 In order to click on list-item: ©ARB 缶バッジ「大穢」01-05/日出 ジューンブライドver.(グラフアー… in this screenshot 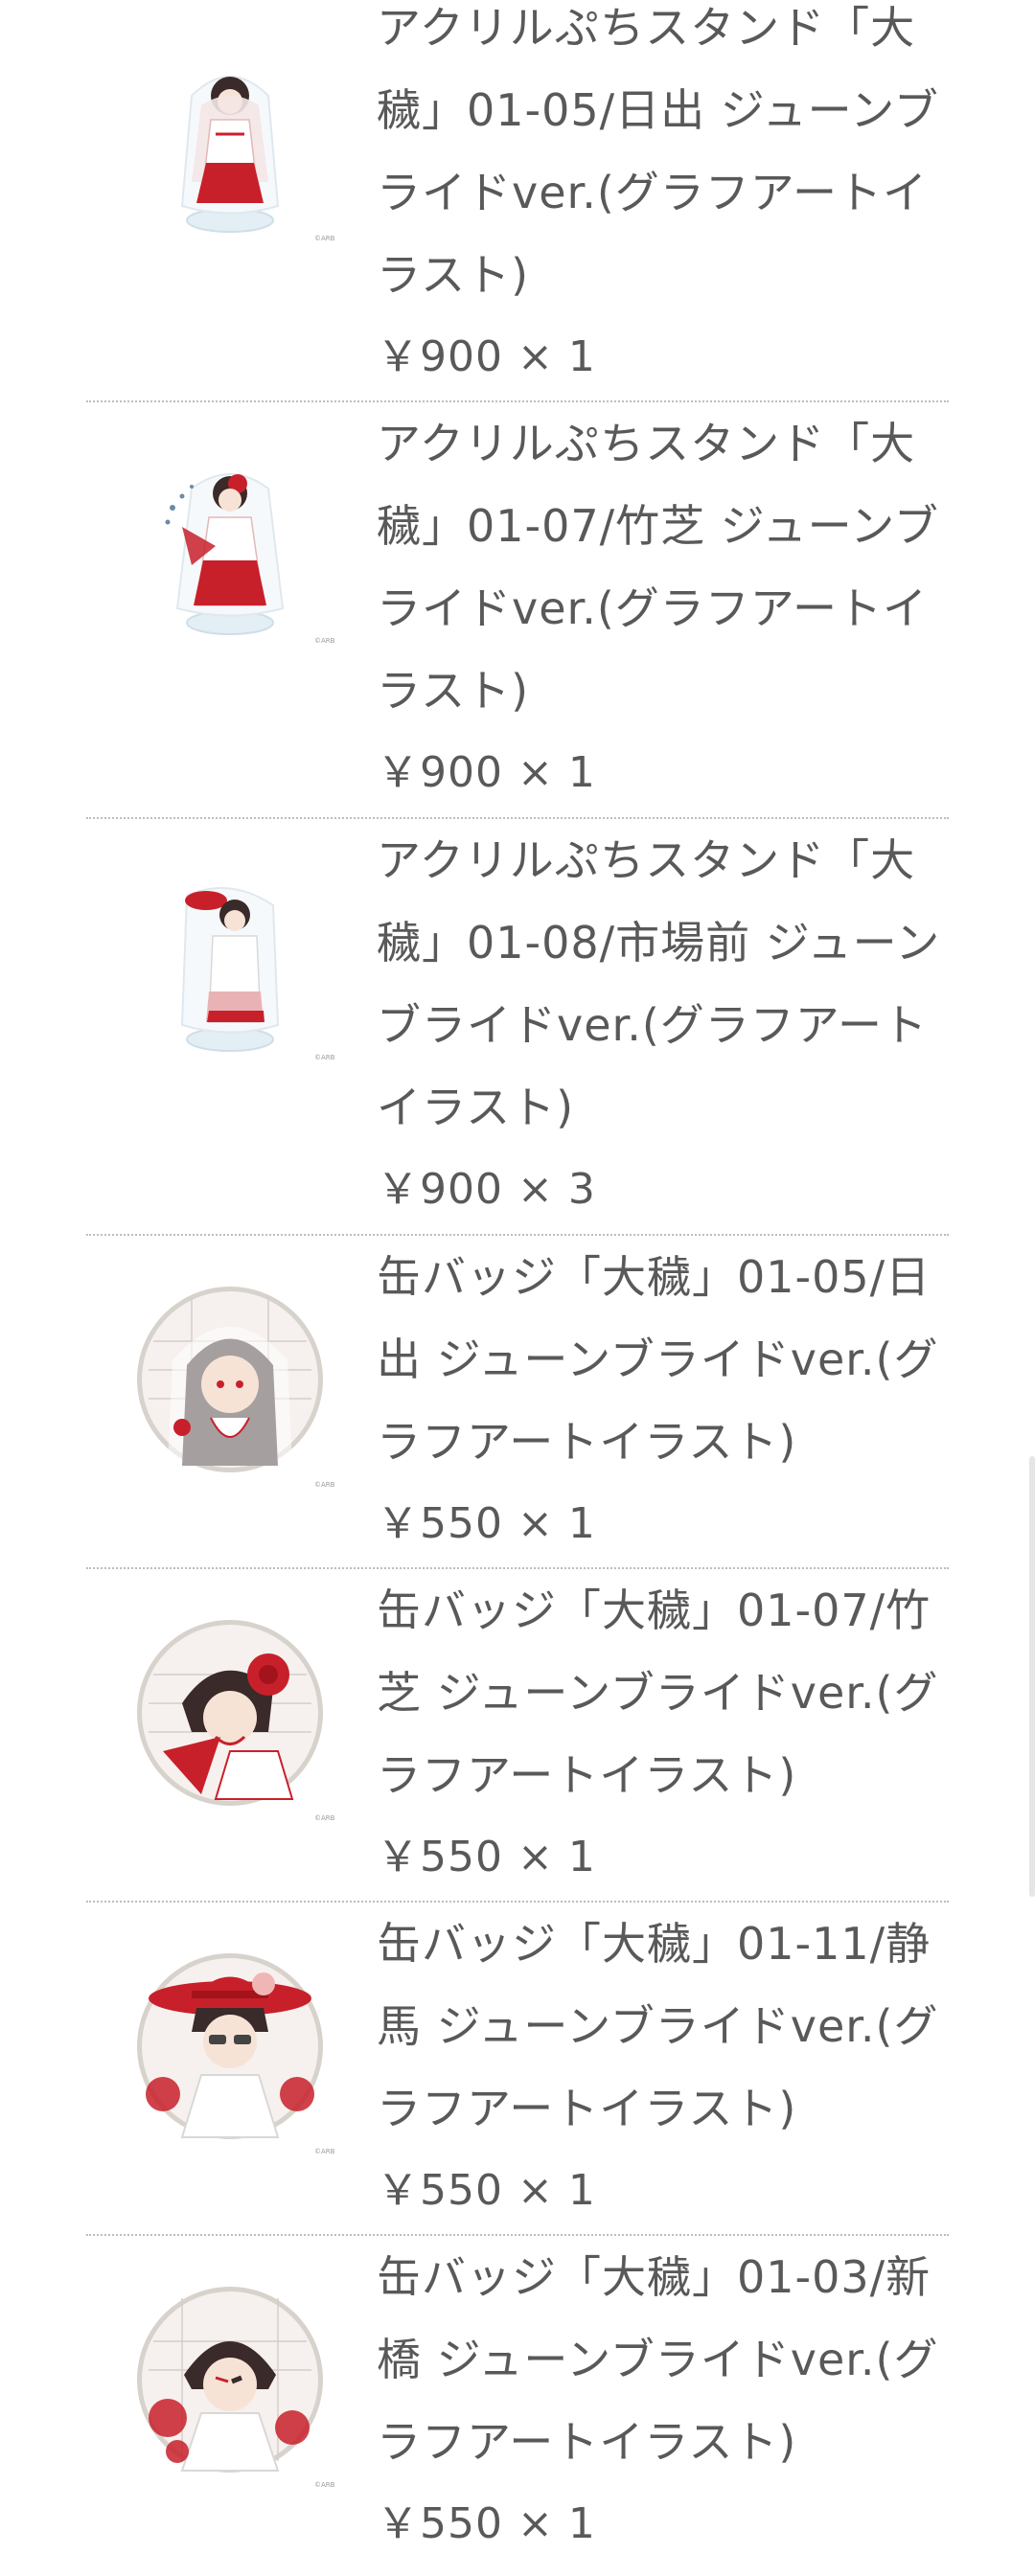, I will do `click(517, 1402)`.